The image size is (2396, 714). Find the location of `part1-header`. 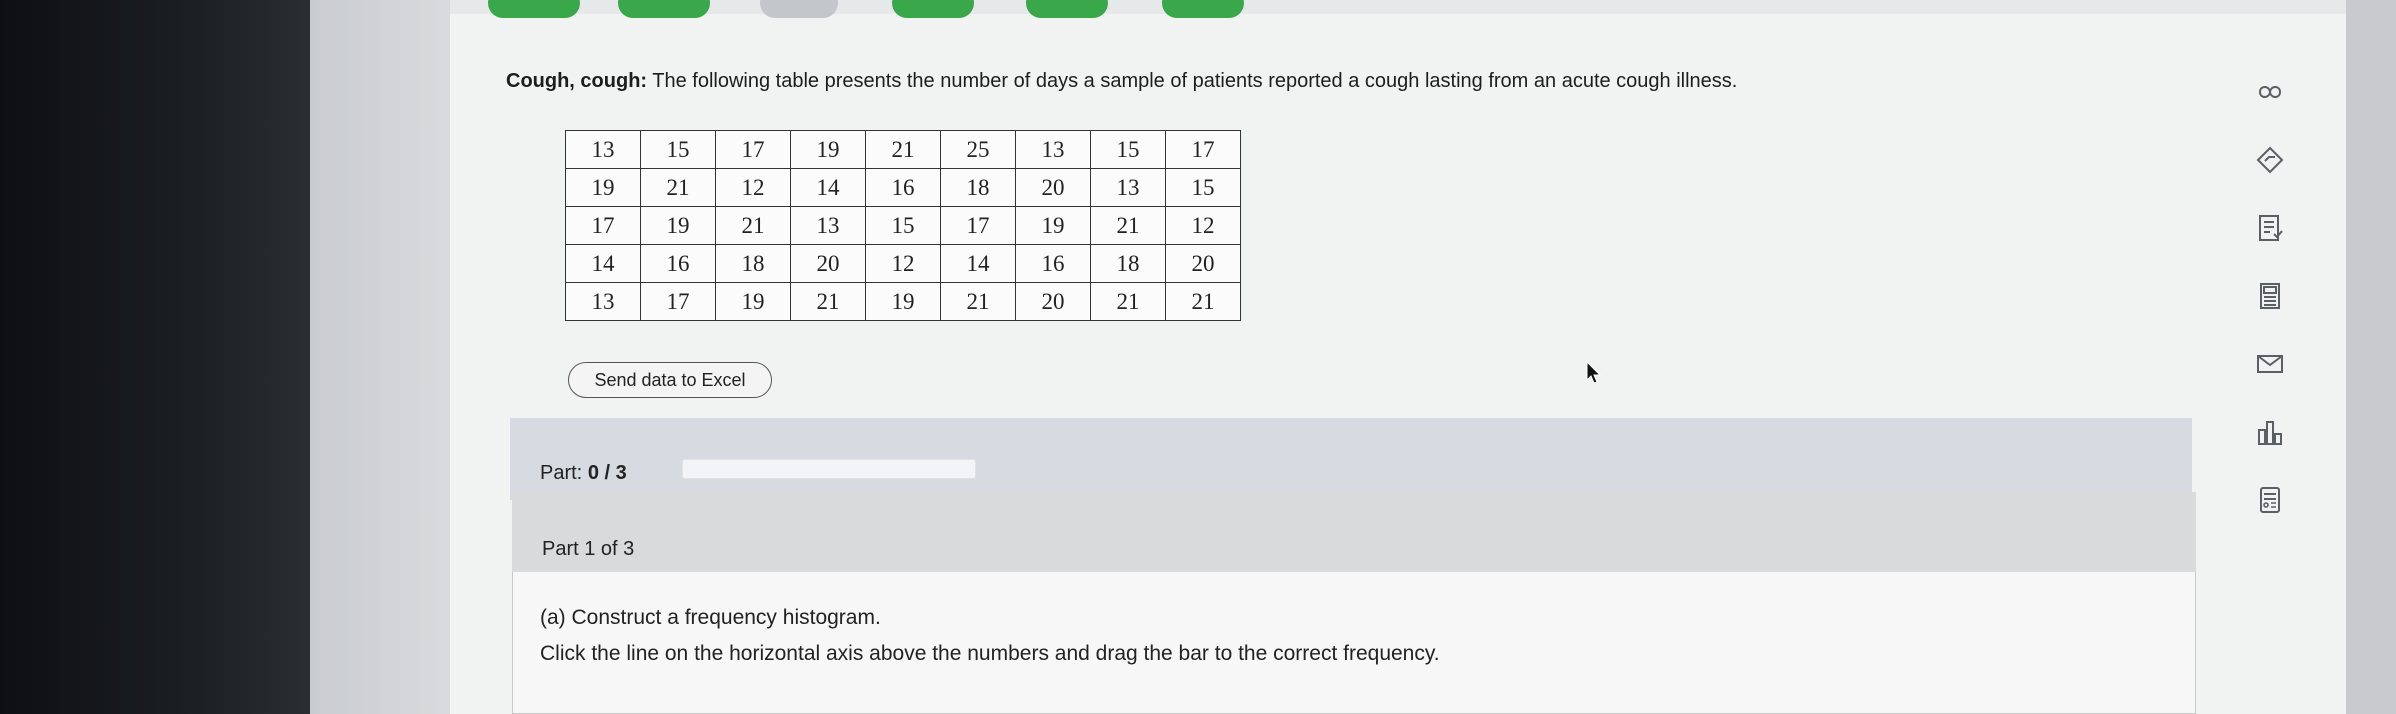

part1-header is located at coordinates (1354, 532).